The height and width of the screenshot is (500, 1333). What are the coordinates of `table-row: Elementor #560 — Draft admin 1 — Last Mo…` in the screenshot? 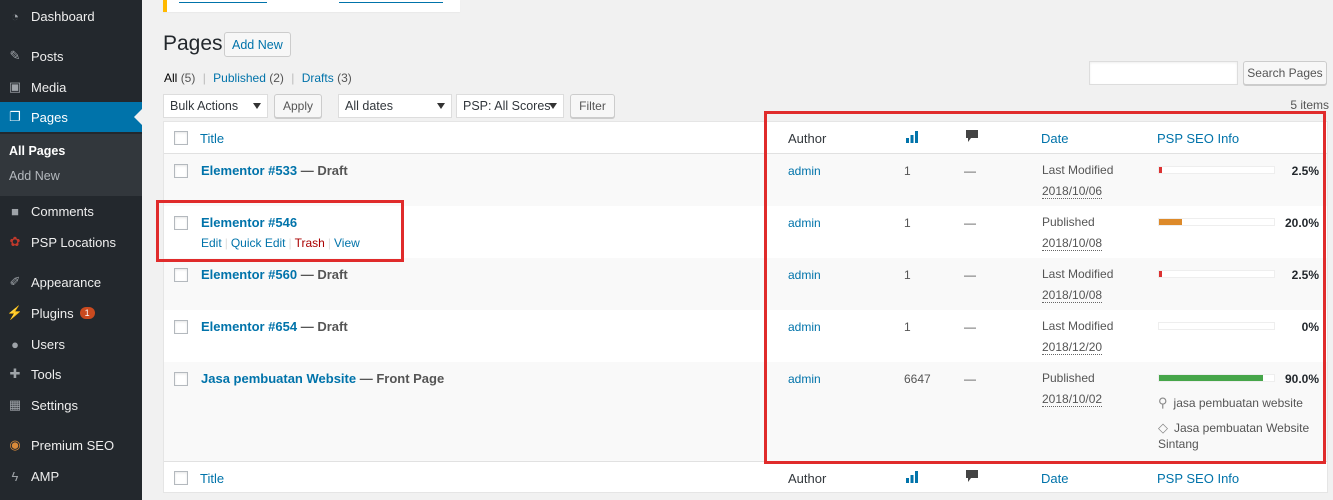 It's located at (745, 284).